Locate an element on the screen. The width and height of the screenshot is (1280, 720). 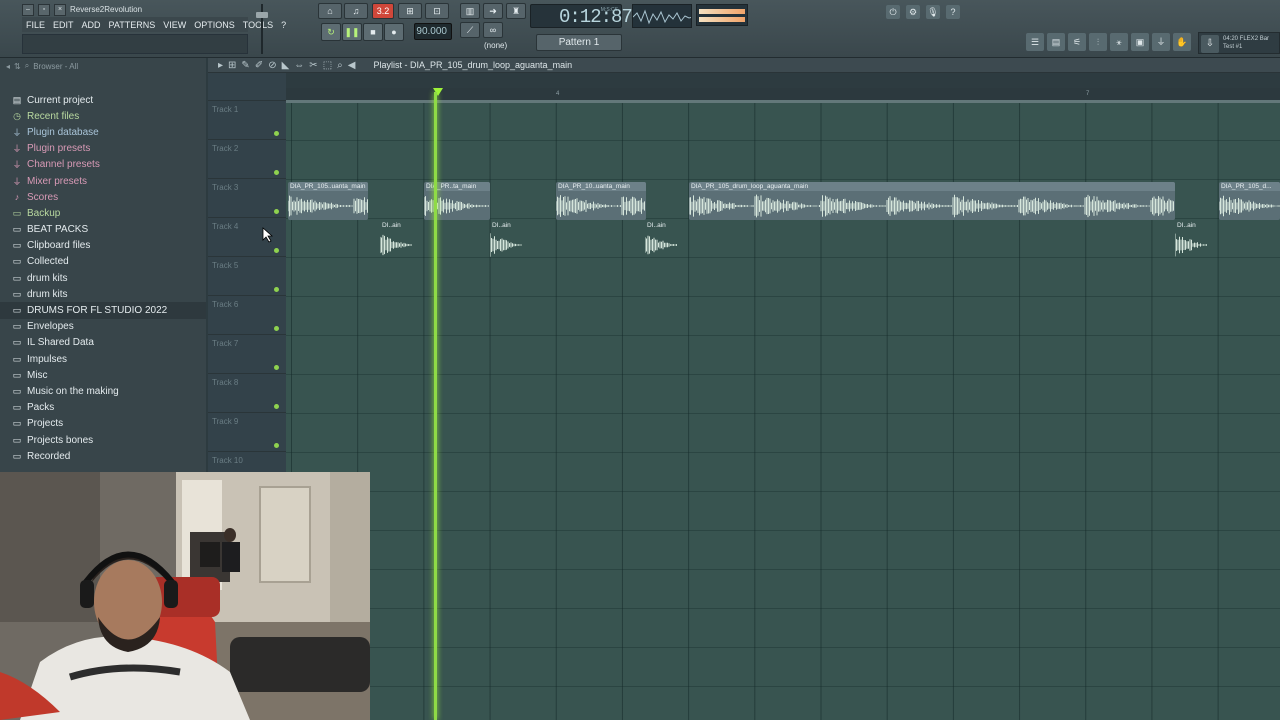
metronome-icon: ♫ is located at coordinates (356, 11).